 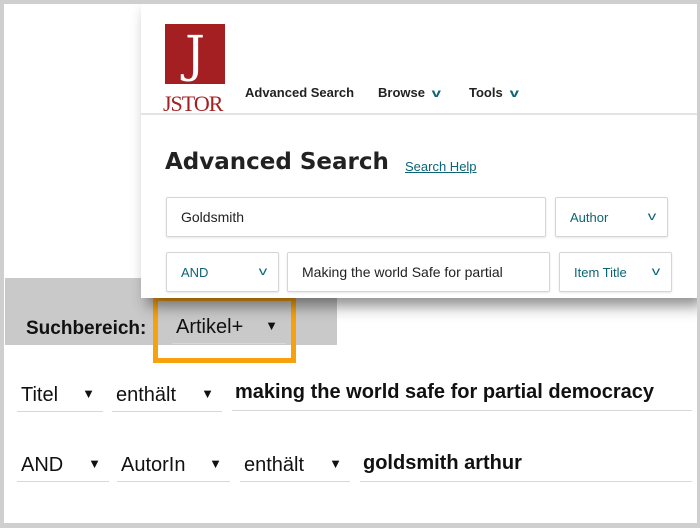 What do you see at coordinates (299, 92) in the screenshot?
I see `nav-advanced-search: Advanced Search` at bounding box center [299, 92].